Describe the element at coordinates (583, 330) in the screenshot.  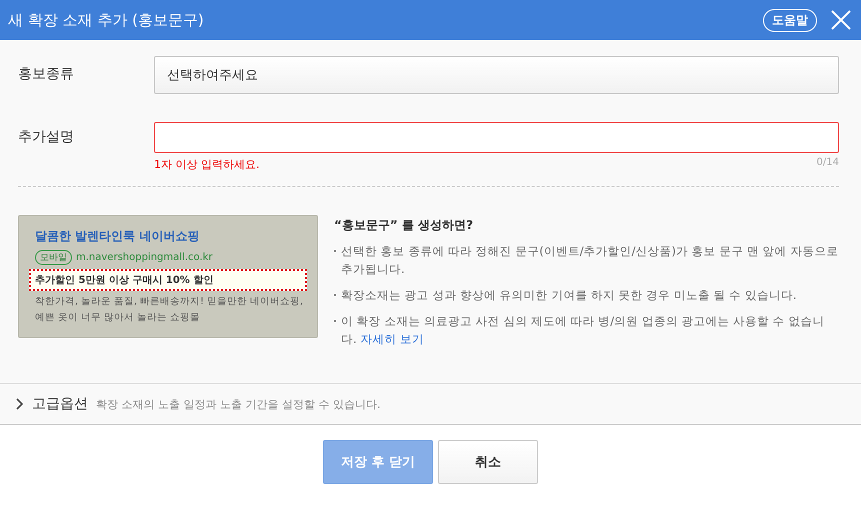
I see `info-text: 이 확장 소재는 의료광고 사전 심의 제도에 따라 병/의원 업종의 광고에는 사용할 수 없습니다. 자세히 보기` at that location.